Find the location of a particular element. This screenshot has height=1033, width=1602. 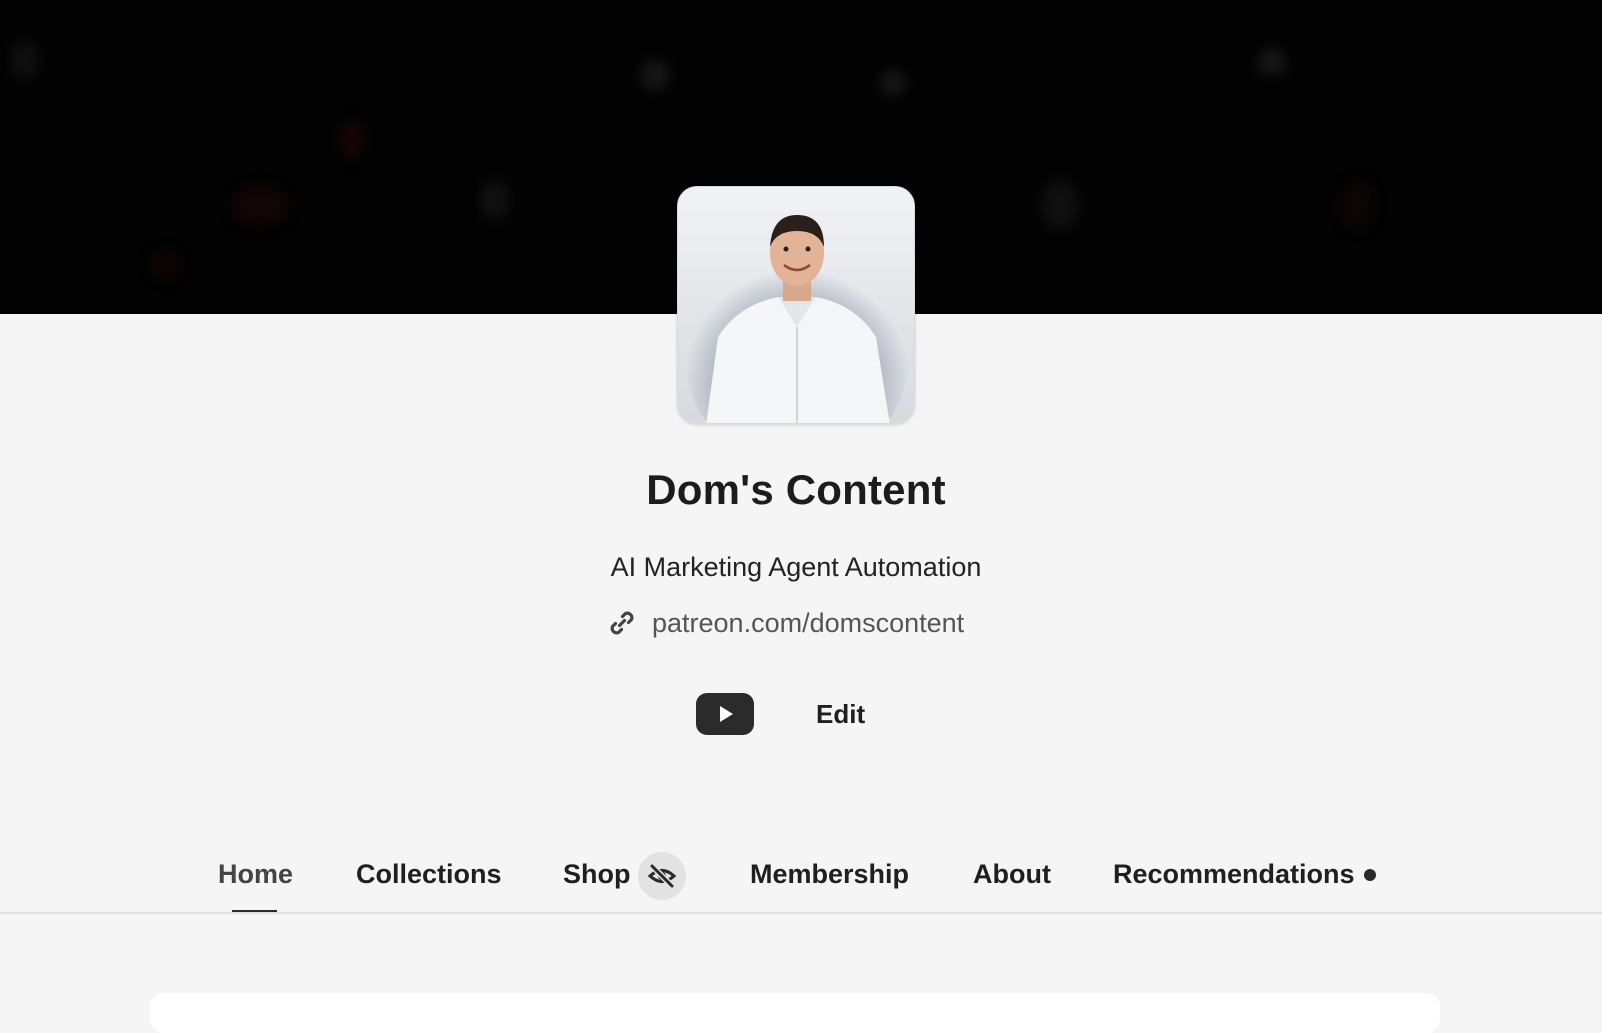

creator-link: patreon.com/domscontent is located at coordinates (785, 623).